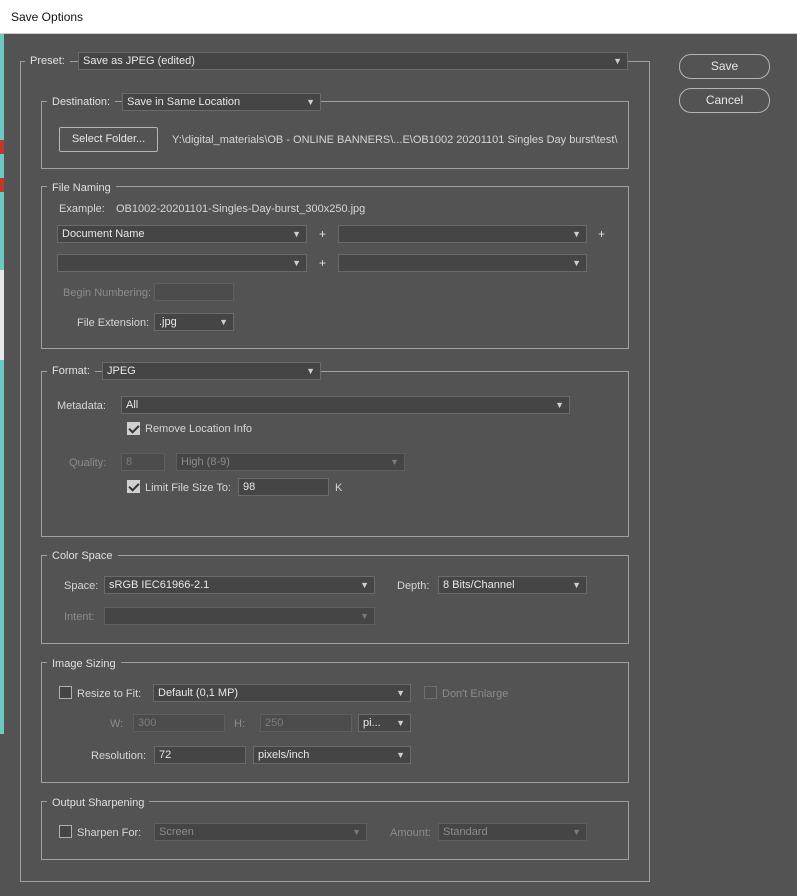 This screenshot has width=797, height=896. Describe the element at coordinates (430, 692) in the screenshot. I see `dont-enlarge-checkbox` at that location.